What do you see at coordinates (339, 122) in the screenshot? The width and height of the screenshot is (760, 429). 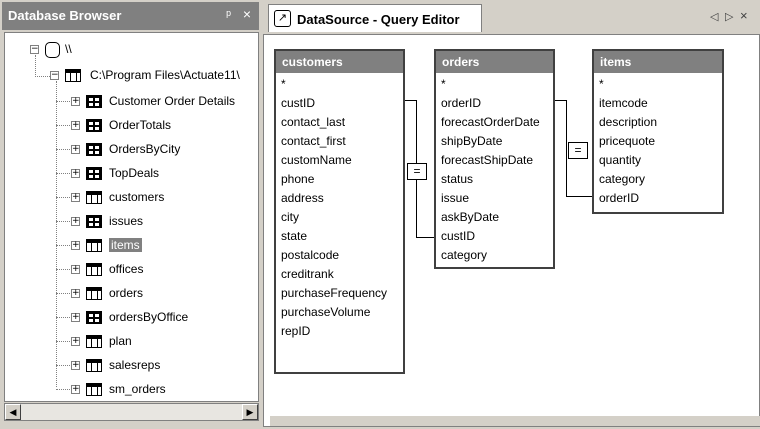 I see `table-field: contact_last` at bounding box center [339, 122].